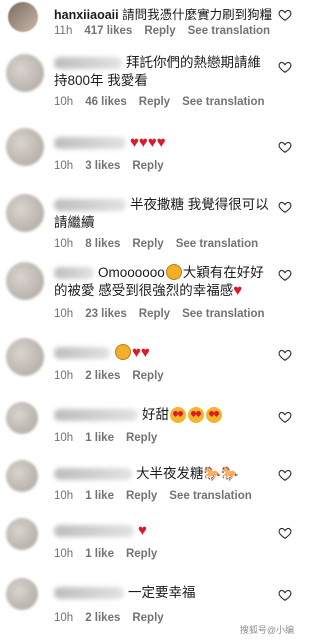  I want to click on comment-meta: 10h 46 likes Reply See translation, so click(165, 102).